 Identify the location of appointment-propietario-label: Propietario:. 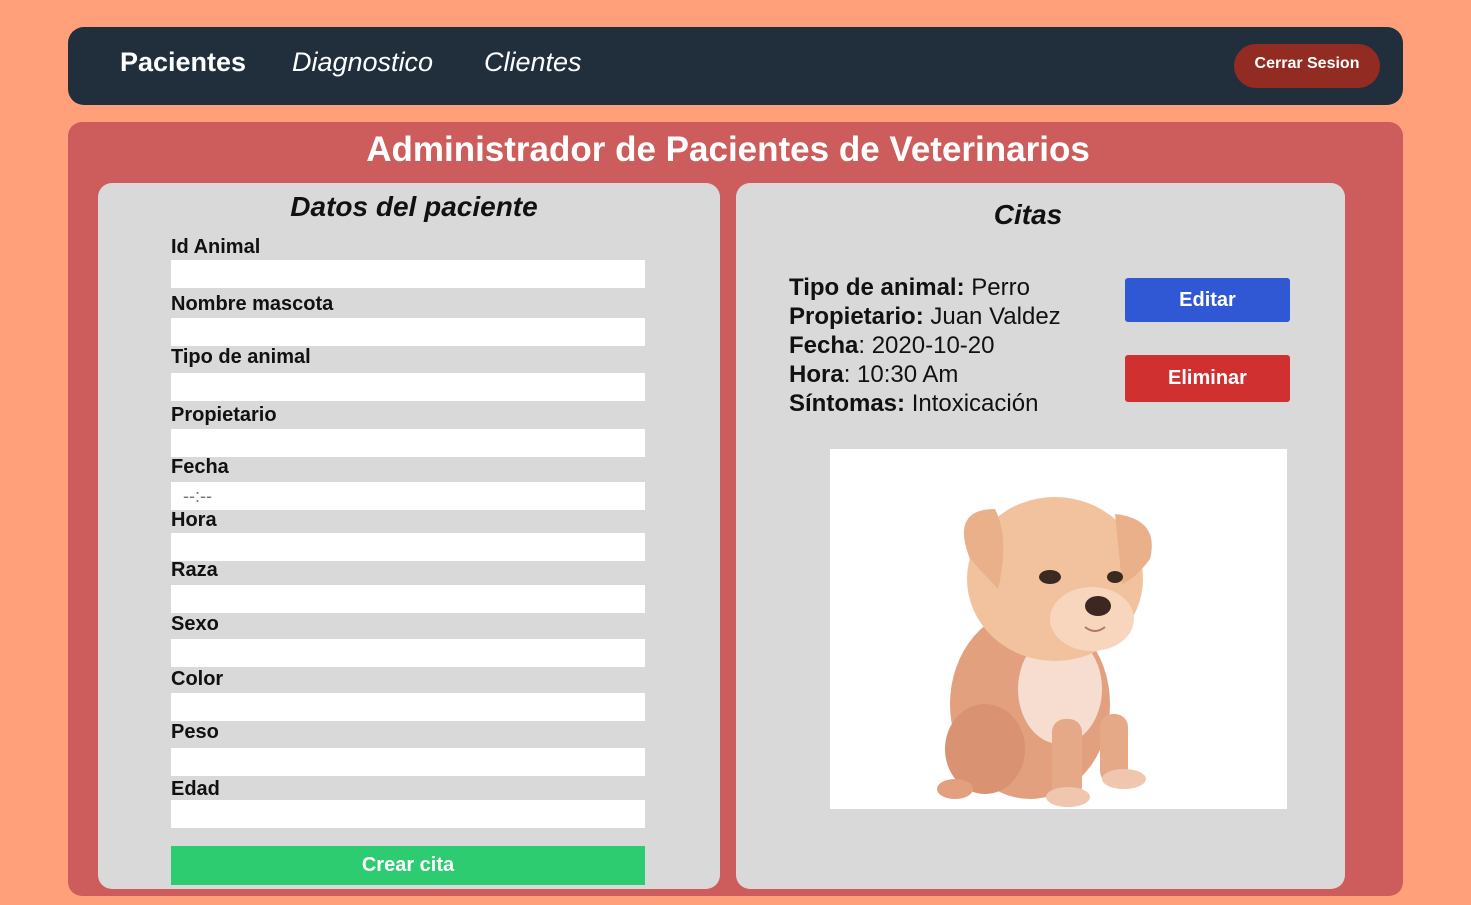
(856, 316).